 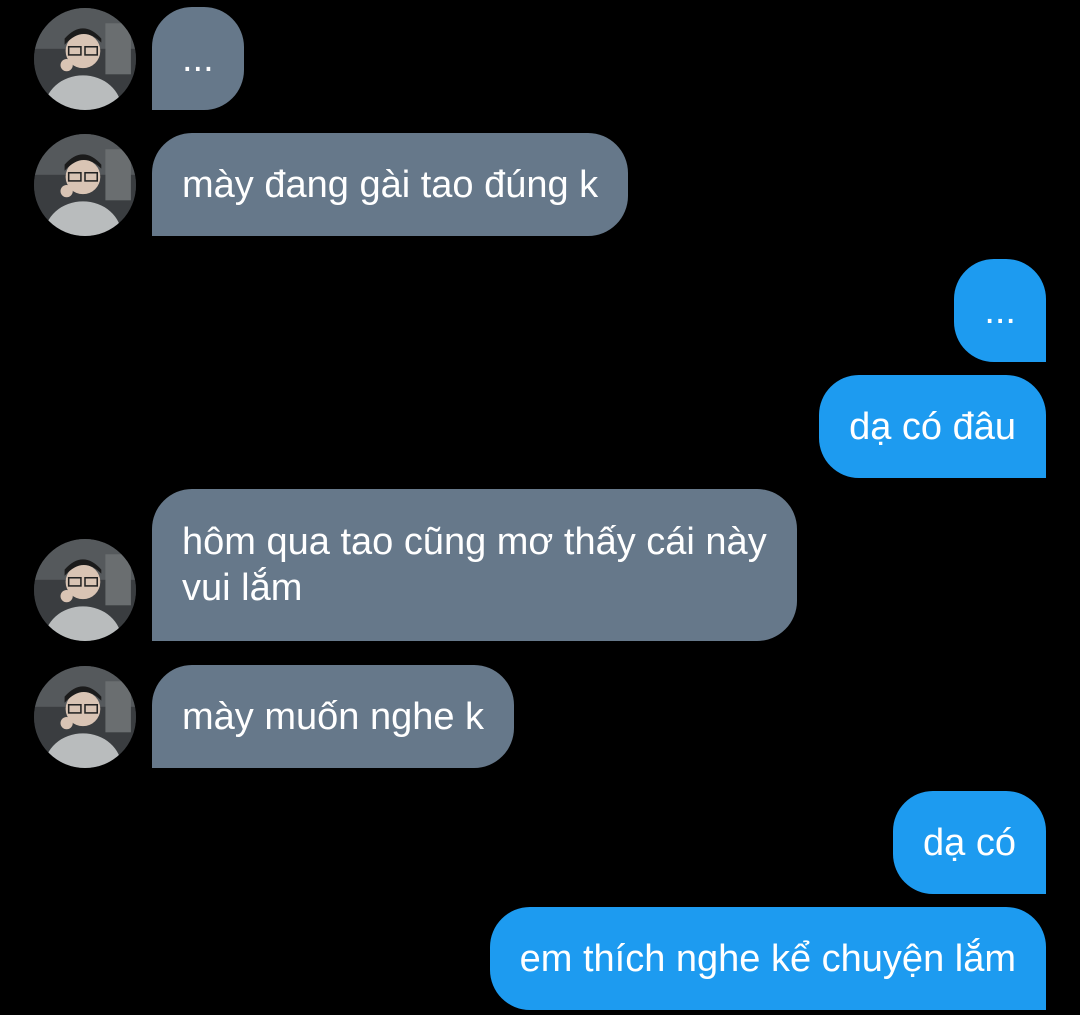 I want to click on received-message: hôm qua tao cũng mơ thấy cái này vui lắm, so click(x=474, y=565).